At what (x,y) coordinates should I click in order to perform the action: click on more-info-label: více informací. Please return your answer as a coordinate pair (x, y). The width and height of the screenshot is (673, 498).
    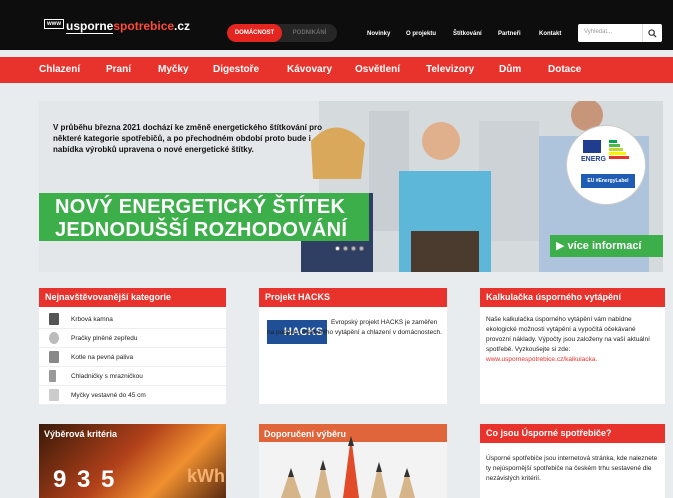
    Looking at the image, I should click on (604, 246).